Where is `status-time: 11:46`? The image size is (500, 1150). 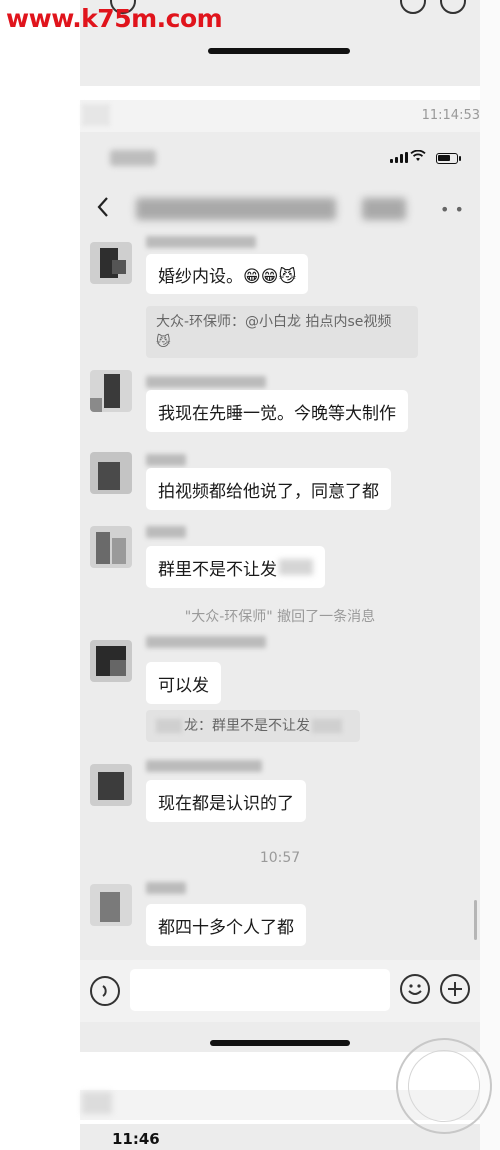 status-time: 11:46 is located at coordinates (136, 1139).